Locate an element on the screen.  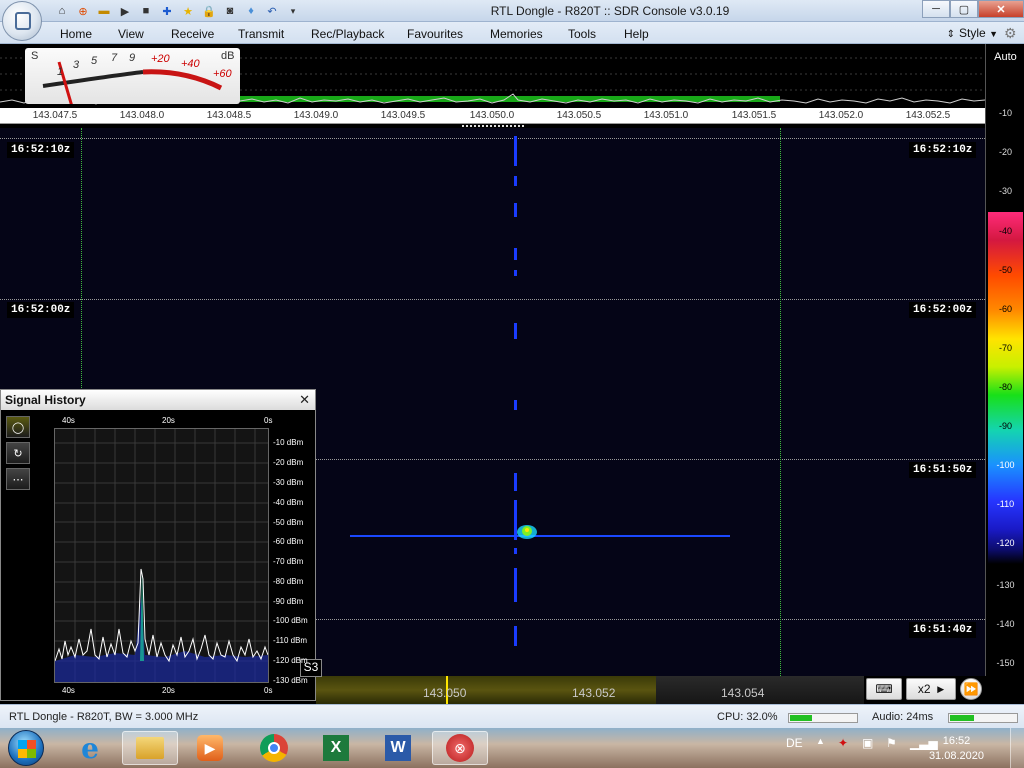
tray-expand-icon: ▲ is located at coordinates (820, 741).